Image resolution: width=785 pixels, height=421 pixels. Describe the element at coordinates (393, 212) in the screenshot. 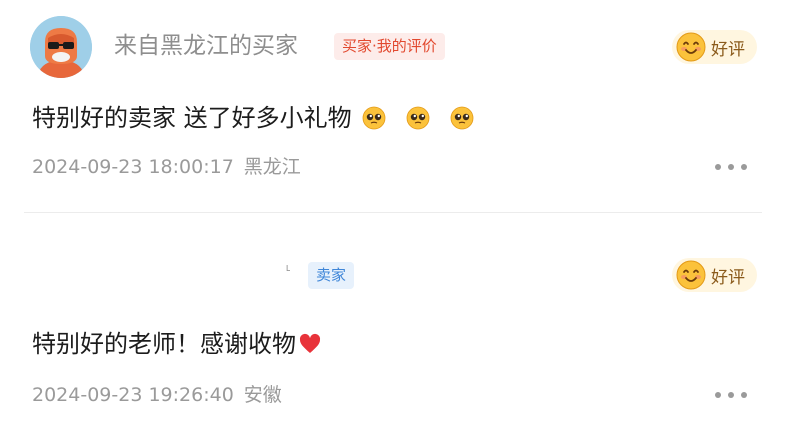

I see `divider` at that location.